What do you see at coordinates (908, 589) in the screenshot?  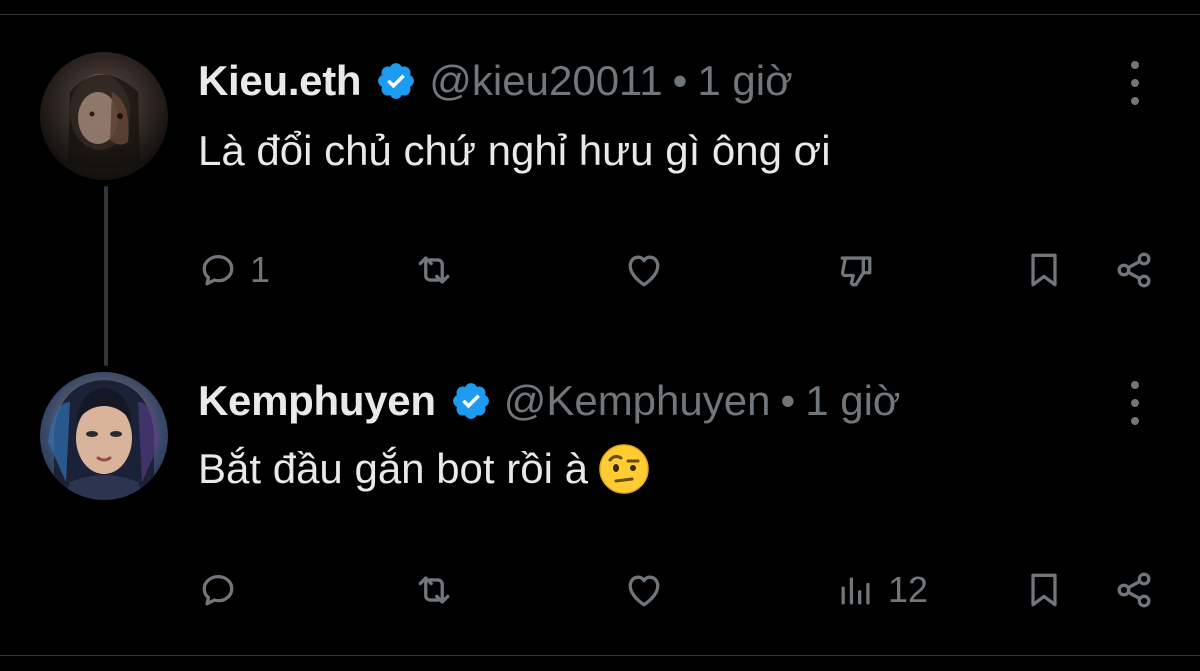 I see `views-count: 12` at bounding box center [908, 589].